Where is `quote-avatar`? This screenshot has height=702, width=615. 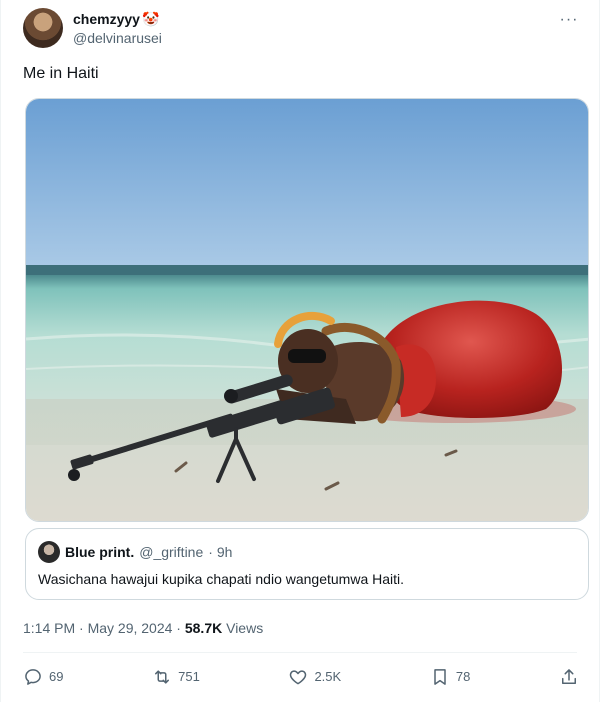 quote-avatar is located at coordinates (49, 552).